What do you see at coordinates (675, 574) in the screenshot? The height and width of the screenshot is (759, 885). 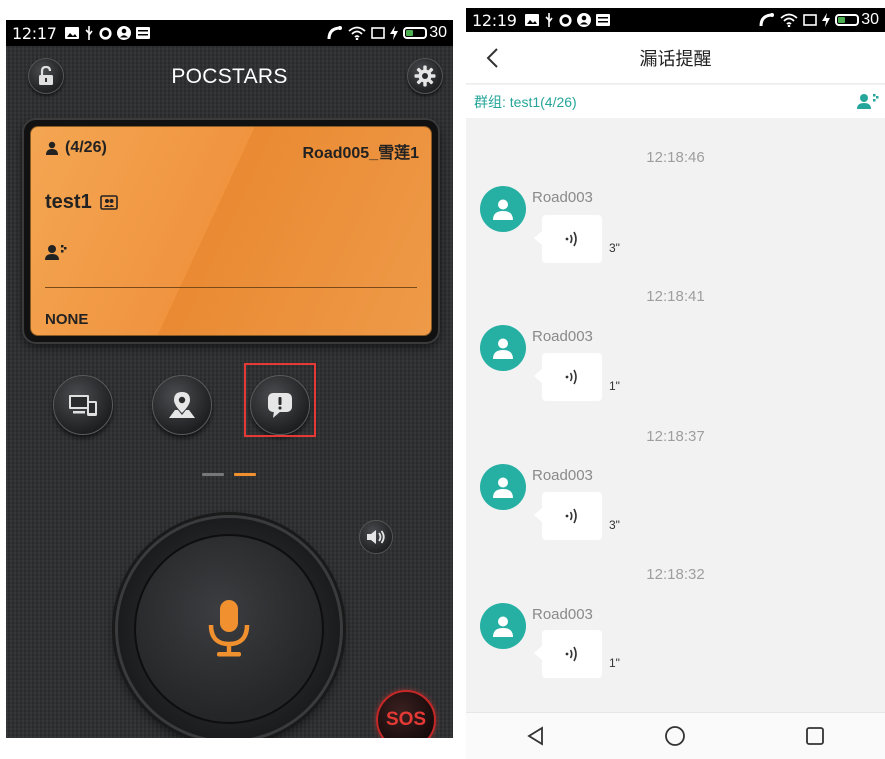 I see `message-timestamp: 12:18:32` at bounding box center [675, 574].